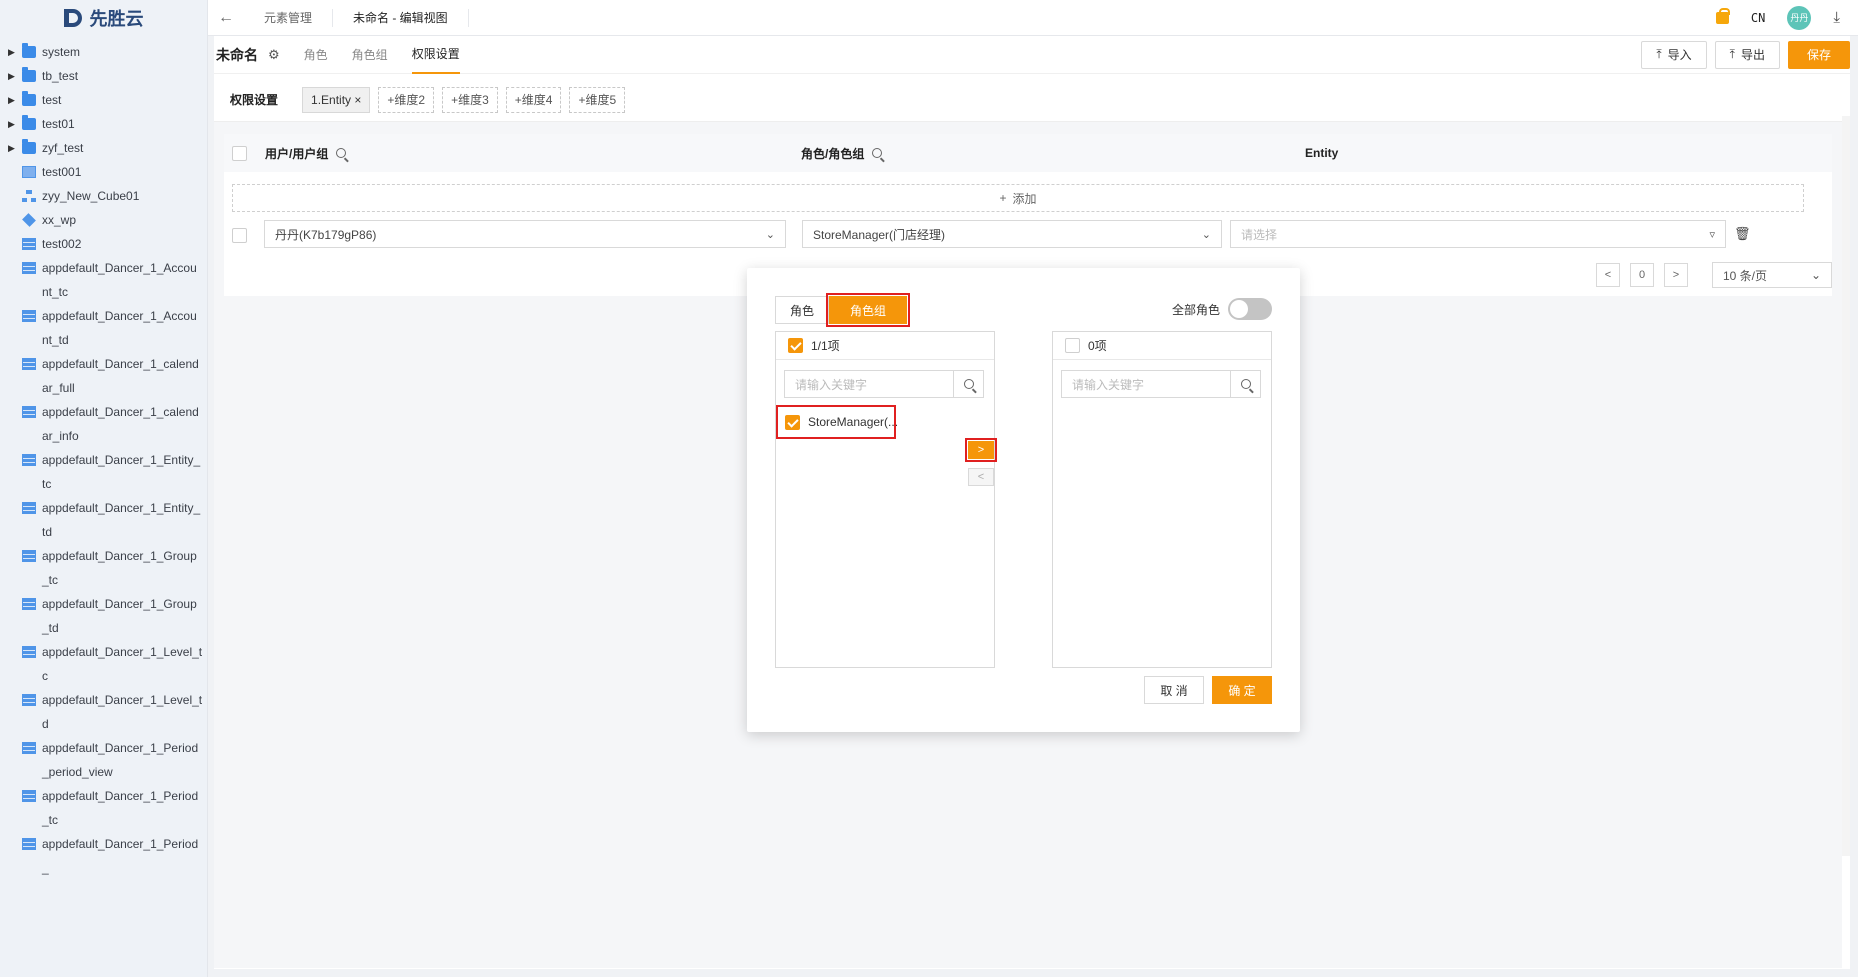 The width and height of the screenshot is (1858, 977). What do you see at coordinates (868, 310) in the screenshot?
I see `segment-role-group: 角色组` at bounding box center [868, 310].